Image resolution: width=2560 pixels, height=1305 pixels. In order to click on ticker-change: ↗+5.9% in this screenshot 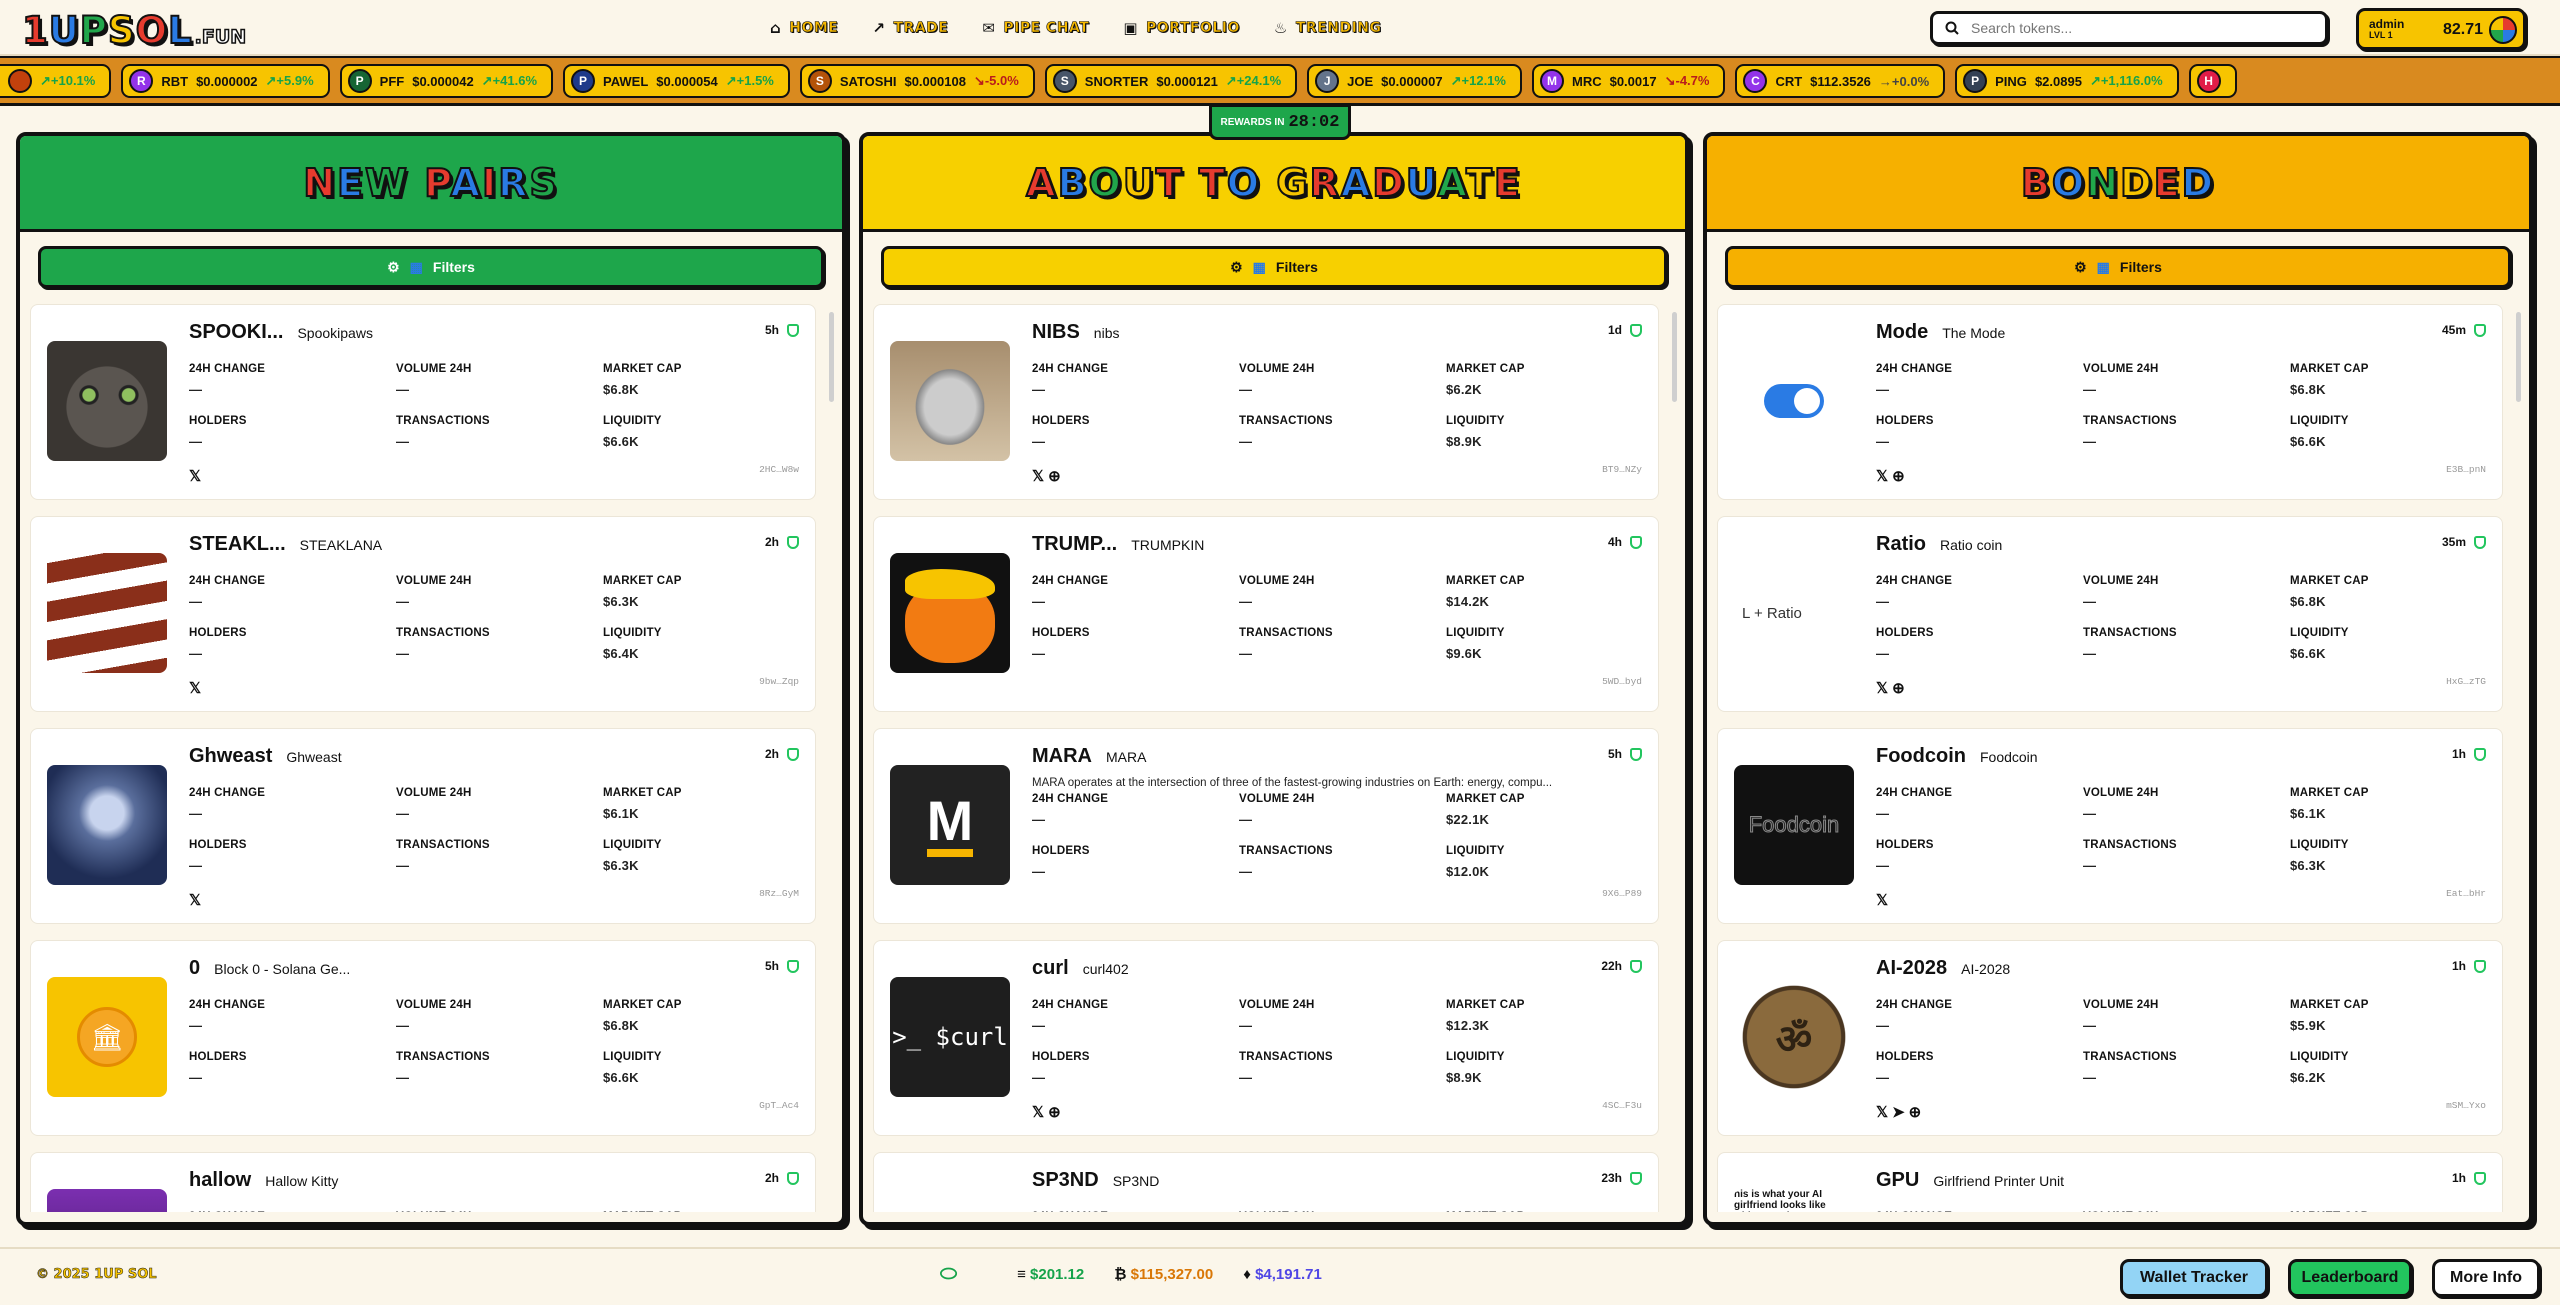, I will do `click(289, 80)`.